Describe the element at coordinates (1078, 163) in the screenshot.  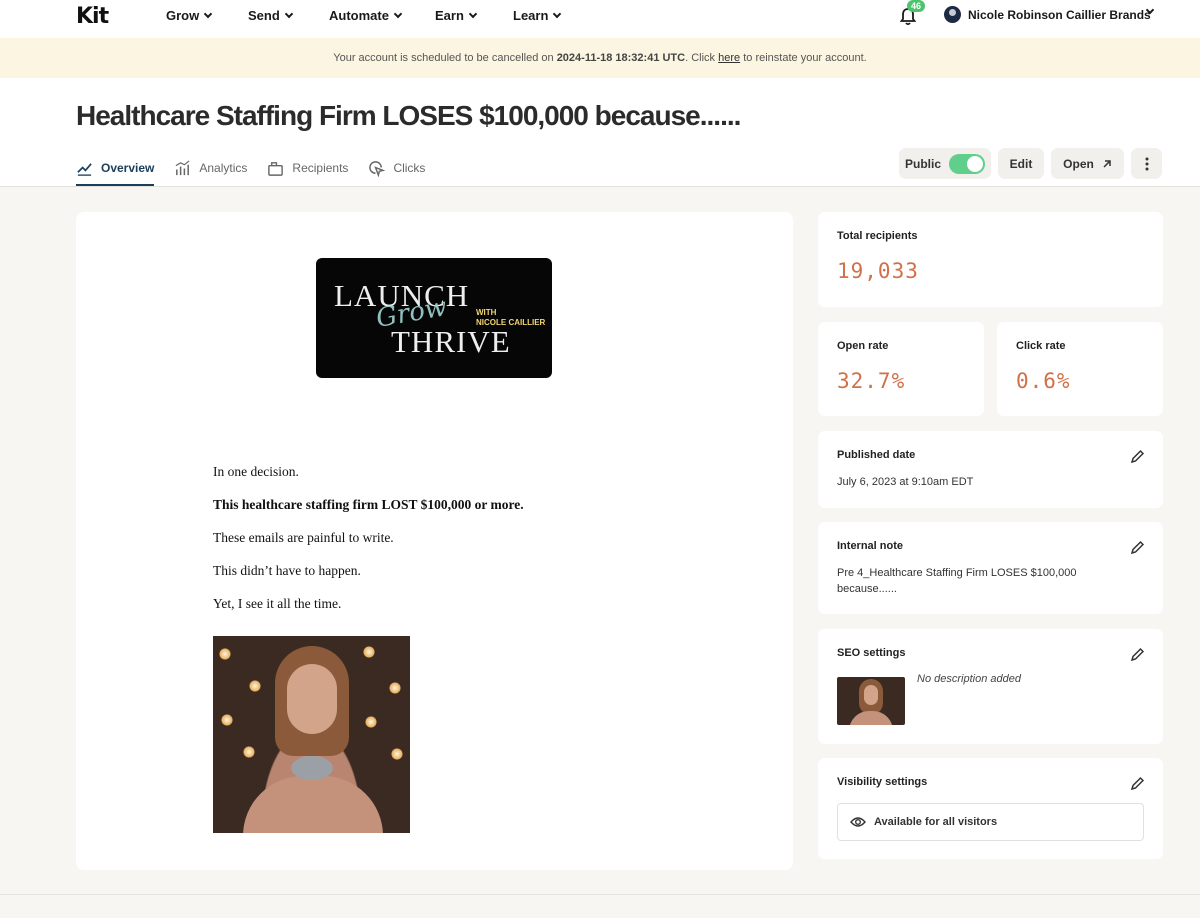
I see `open-label: Open` at that location.